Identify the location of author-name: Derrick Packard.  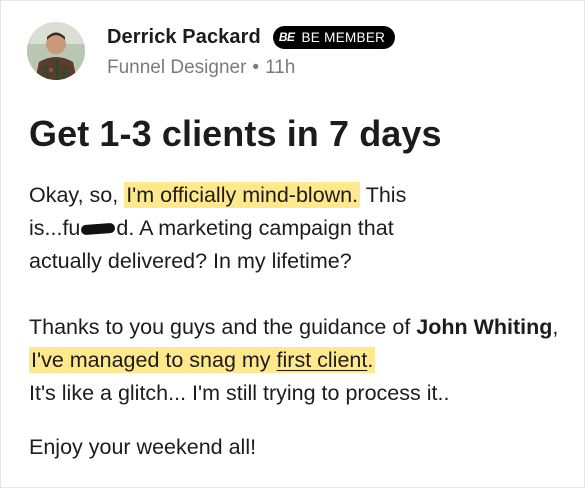
(184, 37).